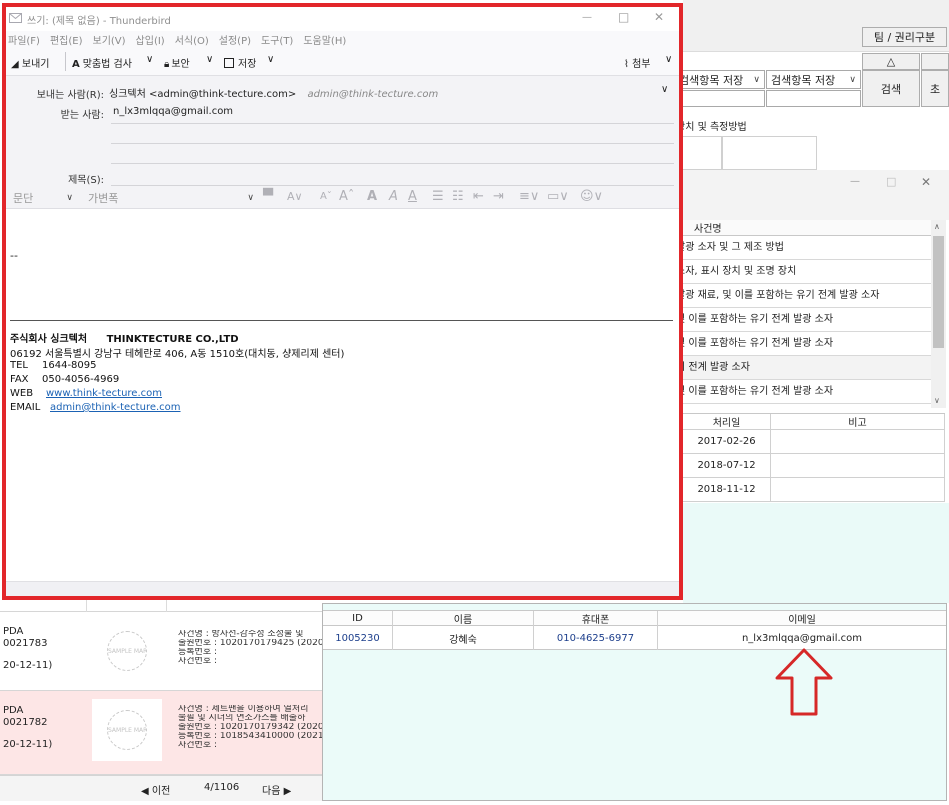 This screenshot has height=805, width=949. Describe the element at coordinates (25, 407) in the screenshot. I see `email-label: EMAIL` at that location.